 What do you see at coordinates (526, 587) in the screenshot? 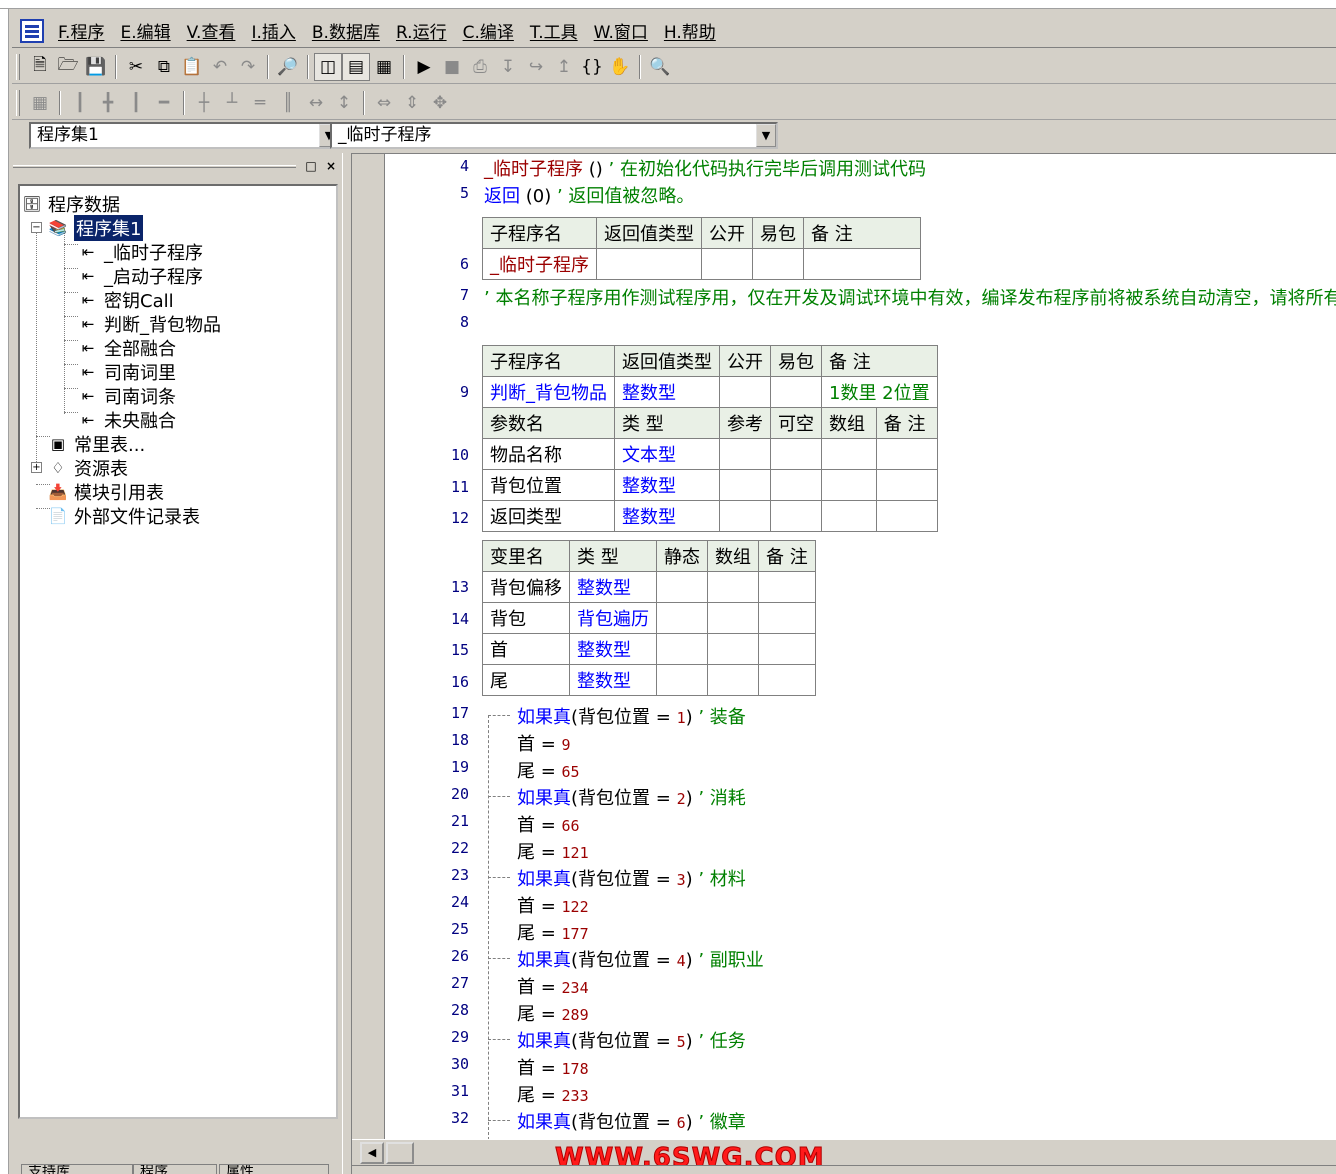
I see `var-name: 背包偏移` at bounding box center [526, 587].